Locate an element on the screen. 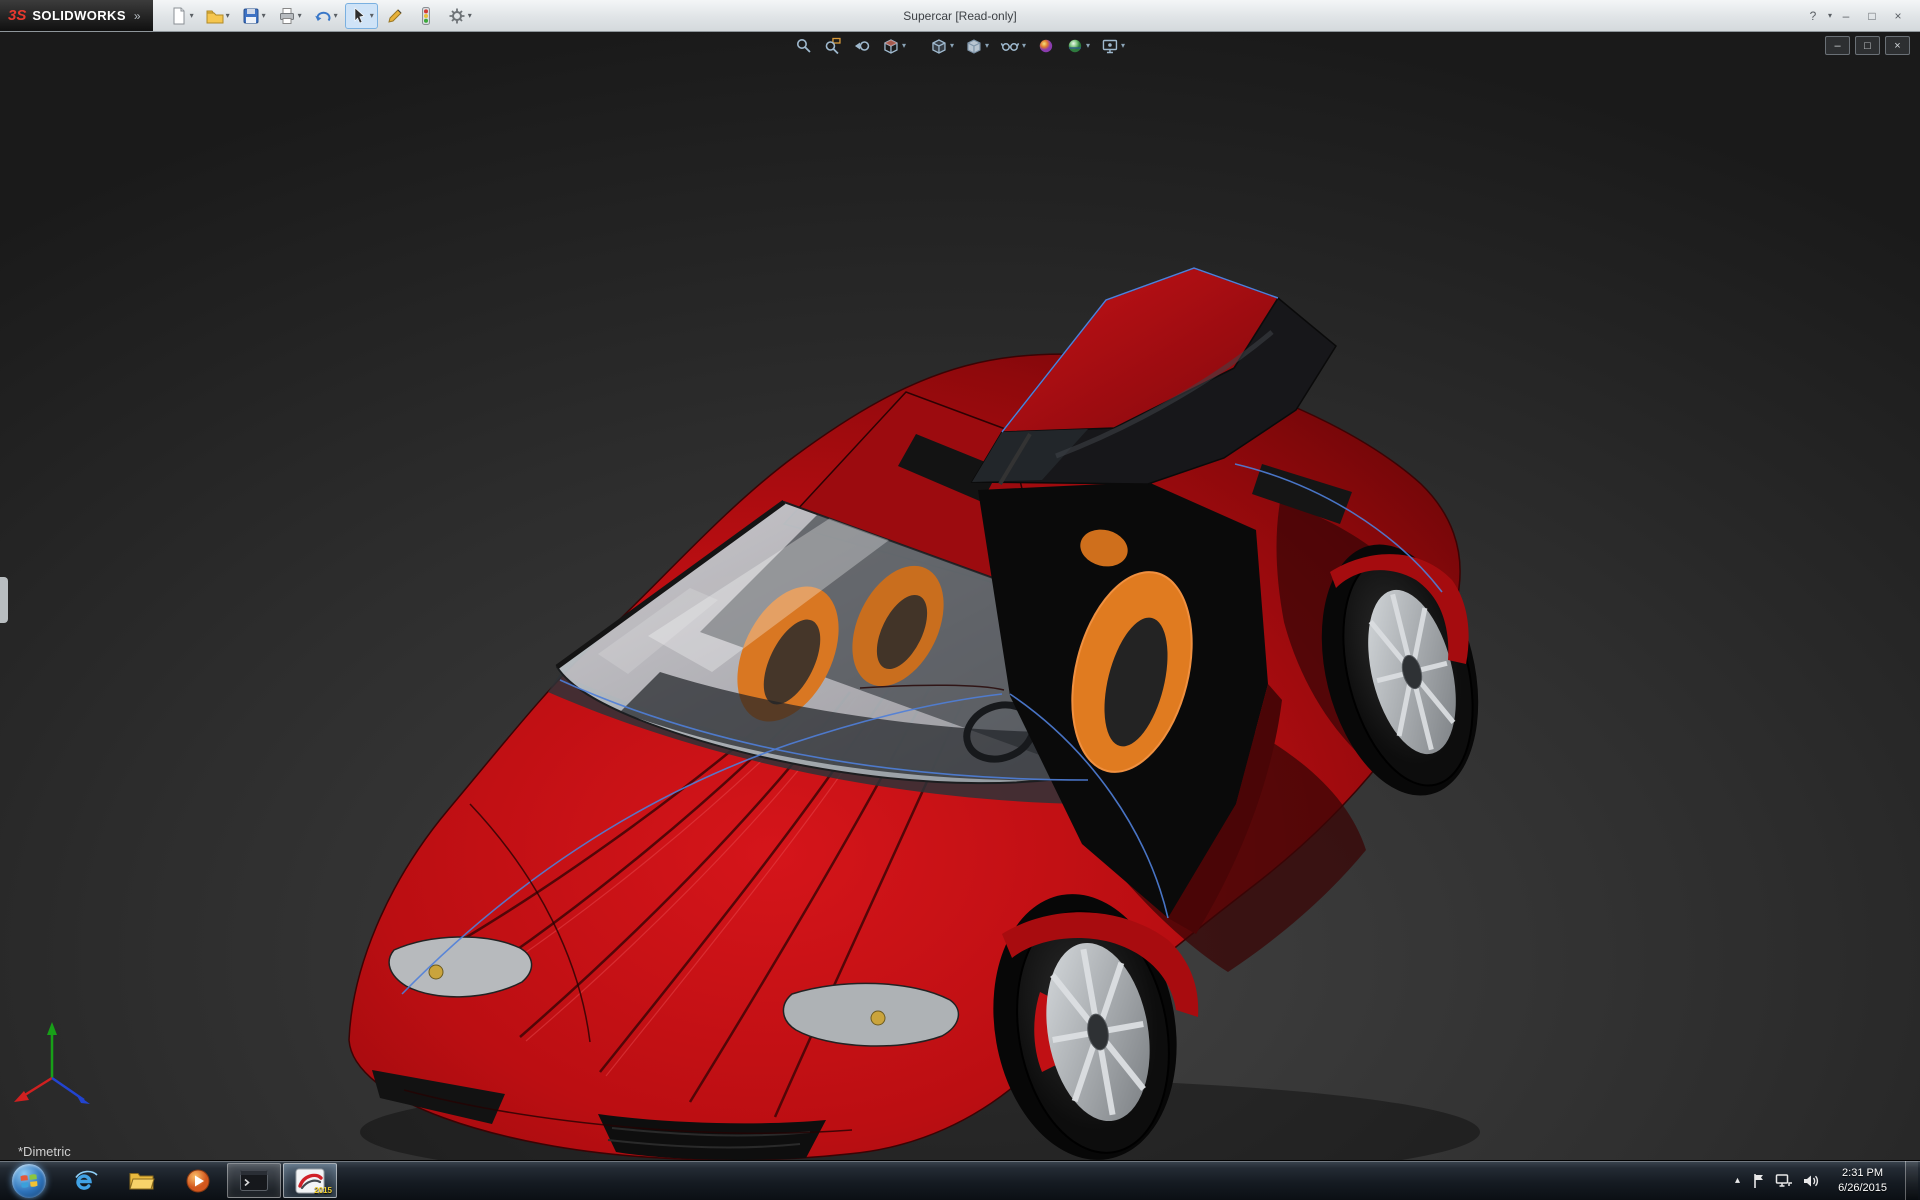  document-restore-button: □ is located at coordinates (1867, 45).